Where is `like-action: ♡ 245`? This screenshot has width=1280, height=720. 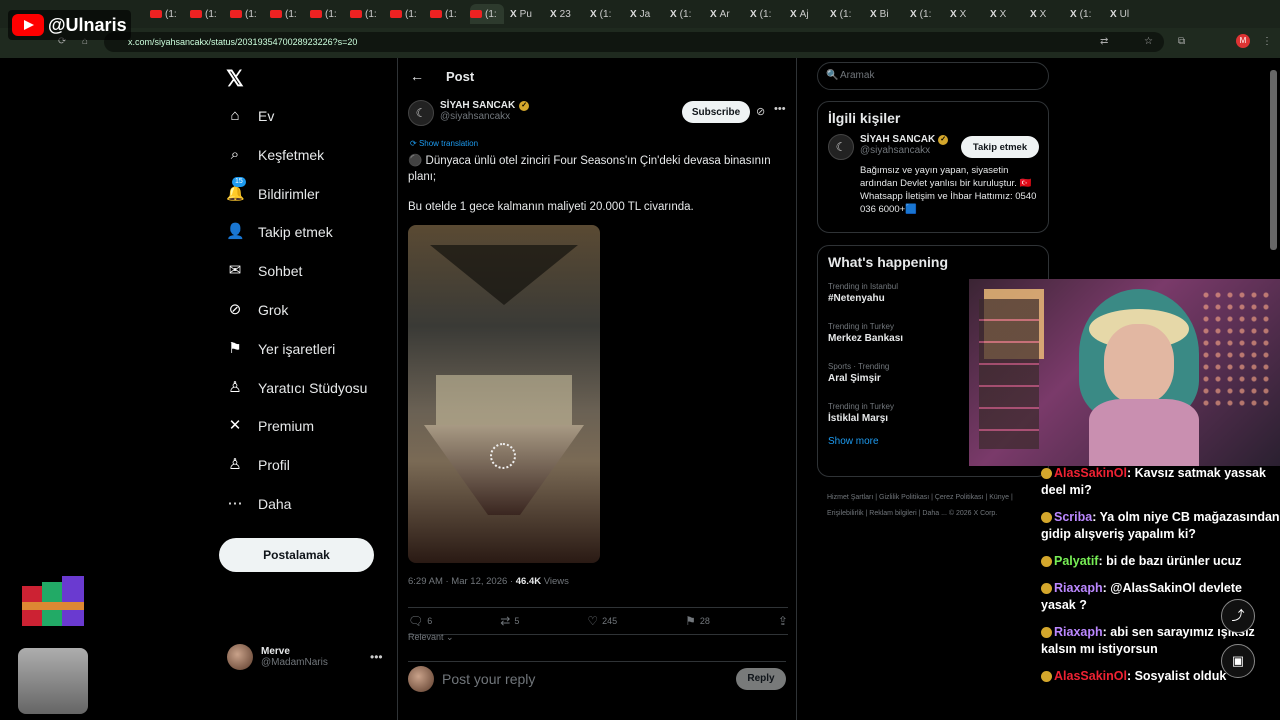 like-action: ♡ 245 is located at coordinates (602, 621).